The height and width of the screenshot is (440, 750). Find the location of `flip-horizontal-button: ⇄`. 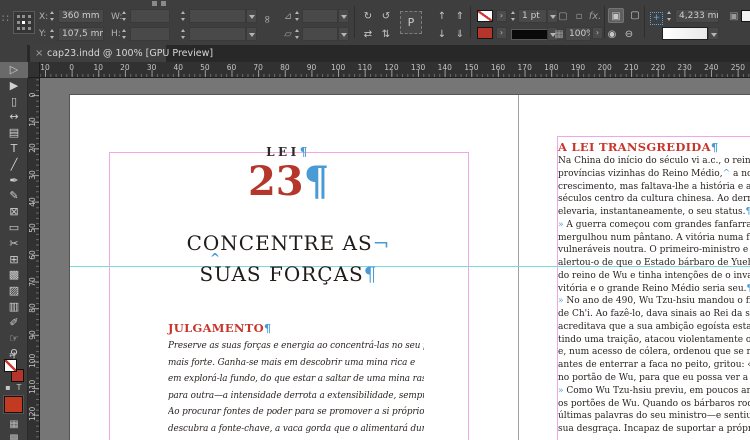

flip-horizontal-button: ⇄ is located at coordinates (368, 34).